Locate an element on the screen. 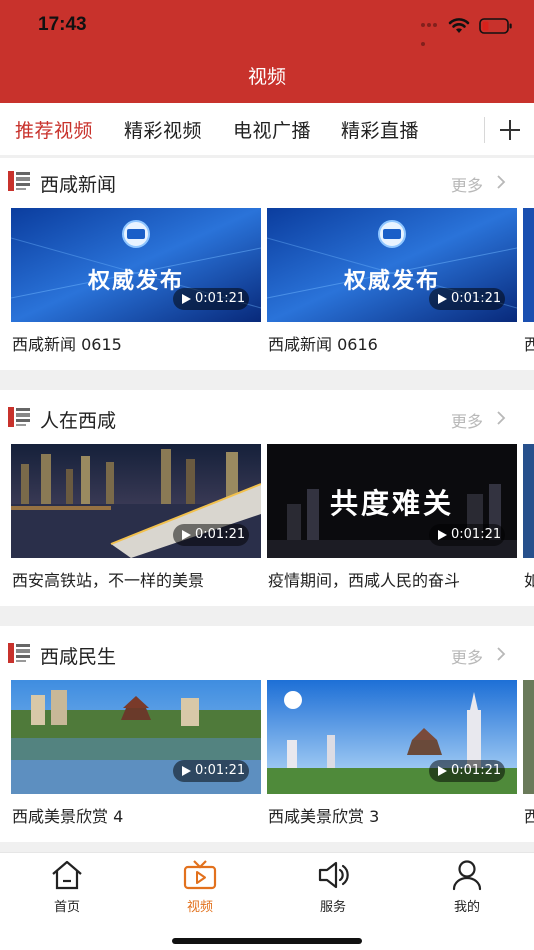 The height and width of the screenshot is (950, 534). nav-service: 服务 is located at coordinates (333, 887).